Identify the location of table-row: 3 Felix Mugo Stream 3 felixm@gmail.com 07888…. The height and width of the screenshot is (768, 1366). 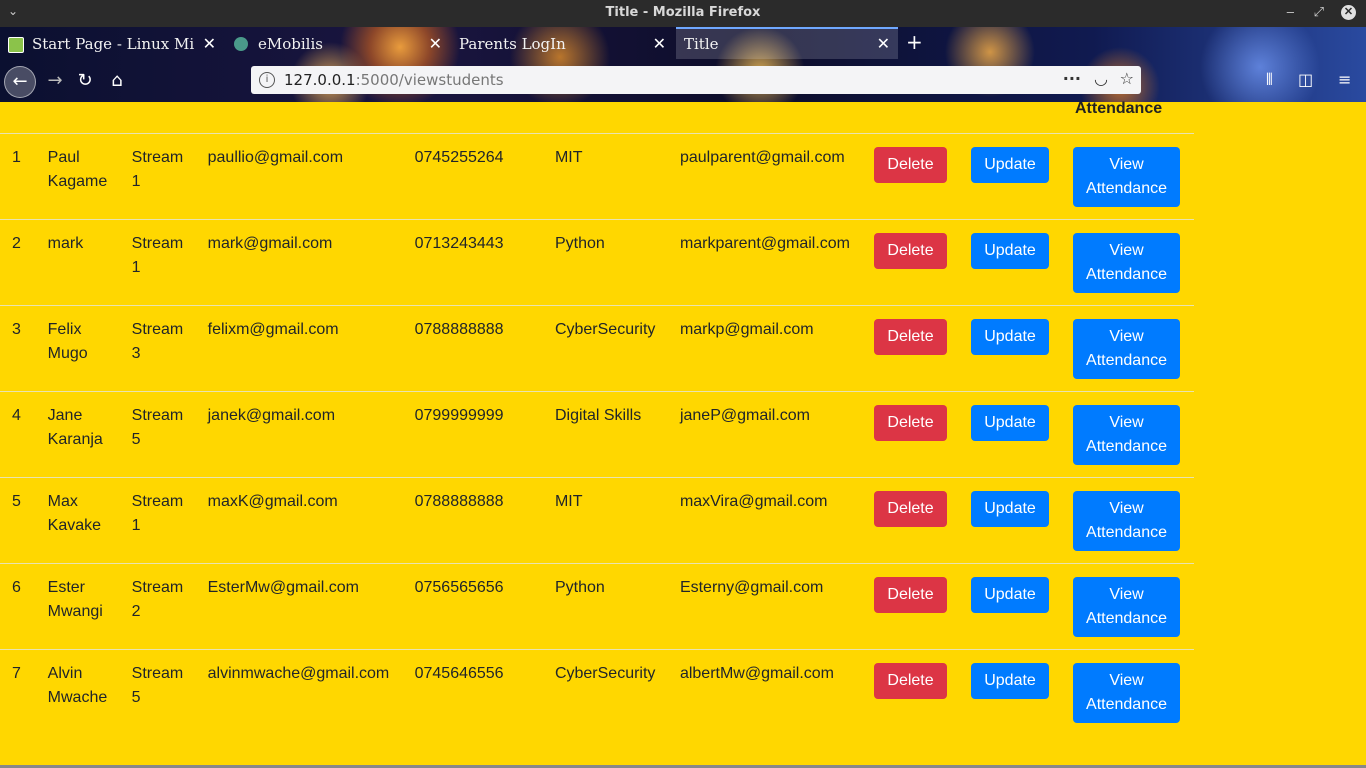
(597, 348).